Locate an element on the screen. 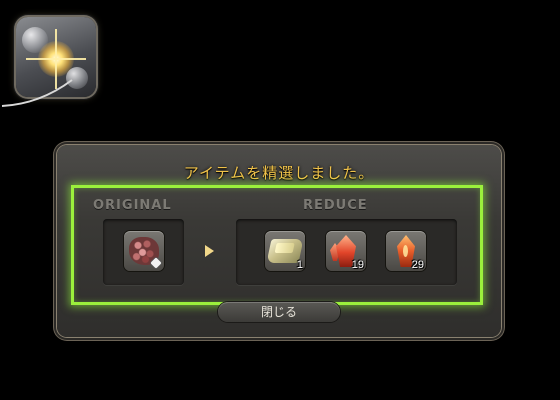 This screenshot has width=560, height=400. reduce-result-slot: 29 is located at coordinates (406, 251).